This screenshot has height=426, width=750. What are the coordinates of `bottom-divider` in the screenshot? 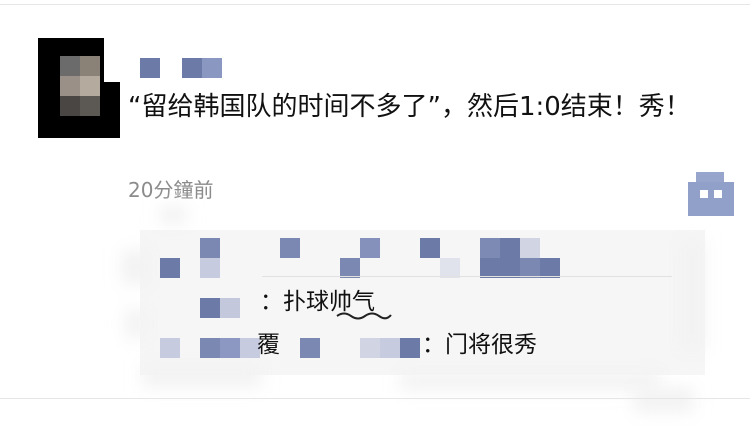 It's located at (375, 398).